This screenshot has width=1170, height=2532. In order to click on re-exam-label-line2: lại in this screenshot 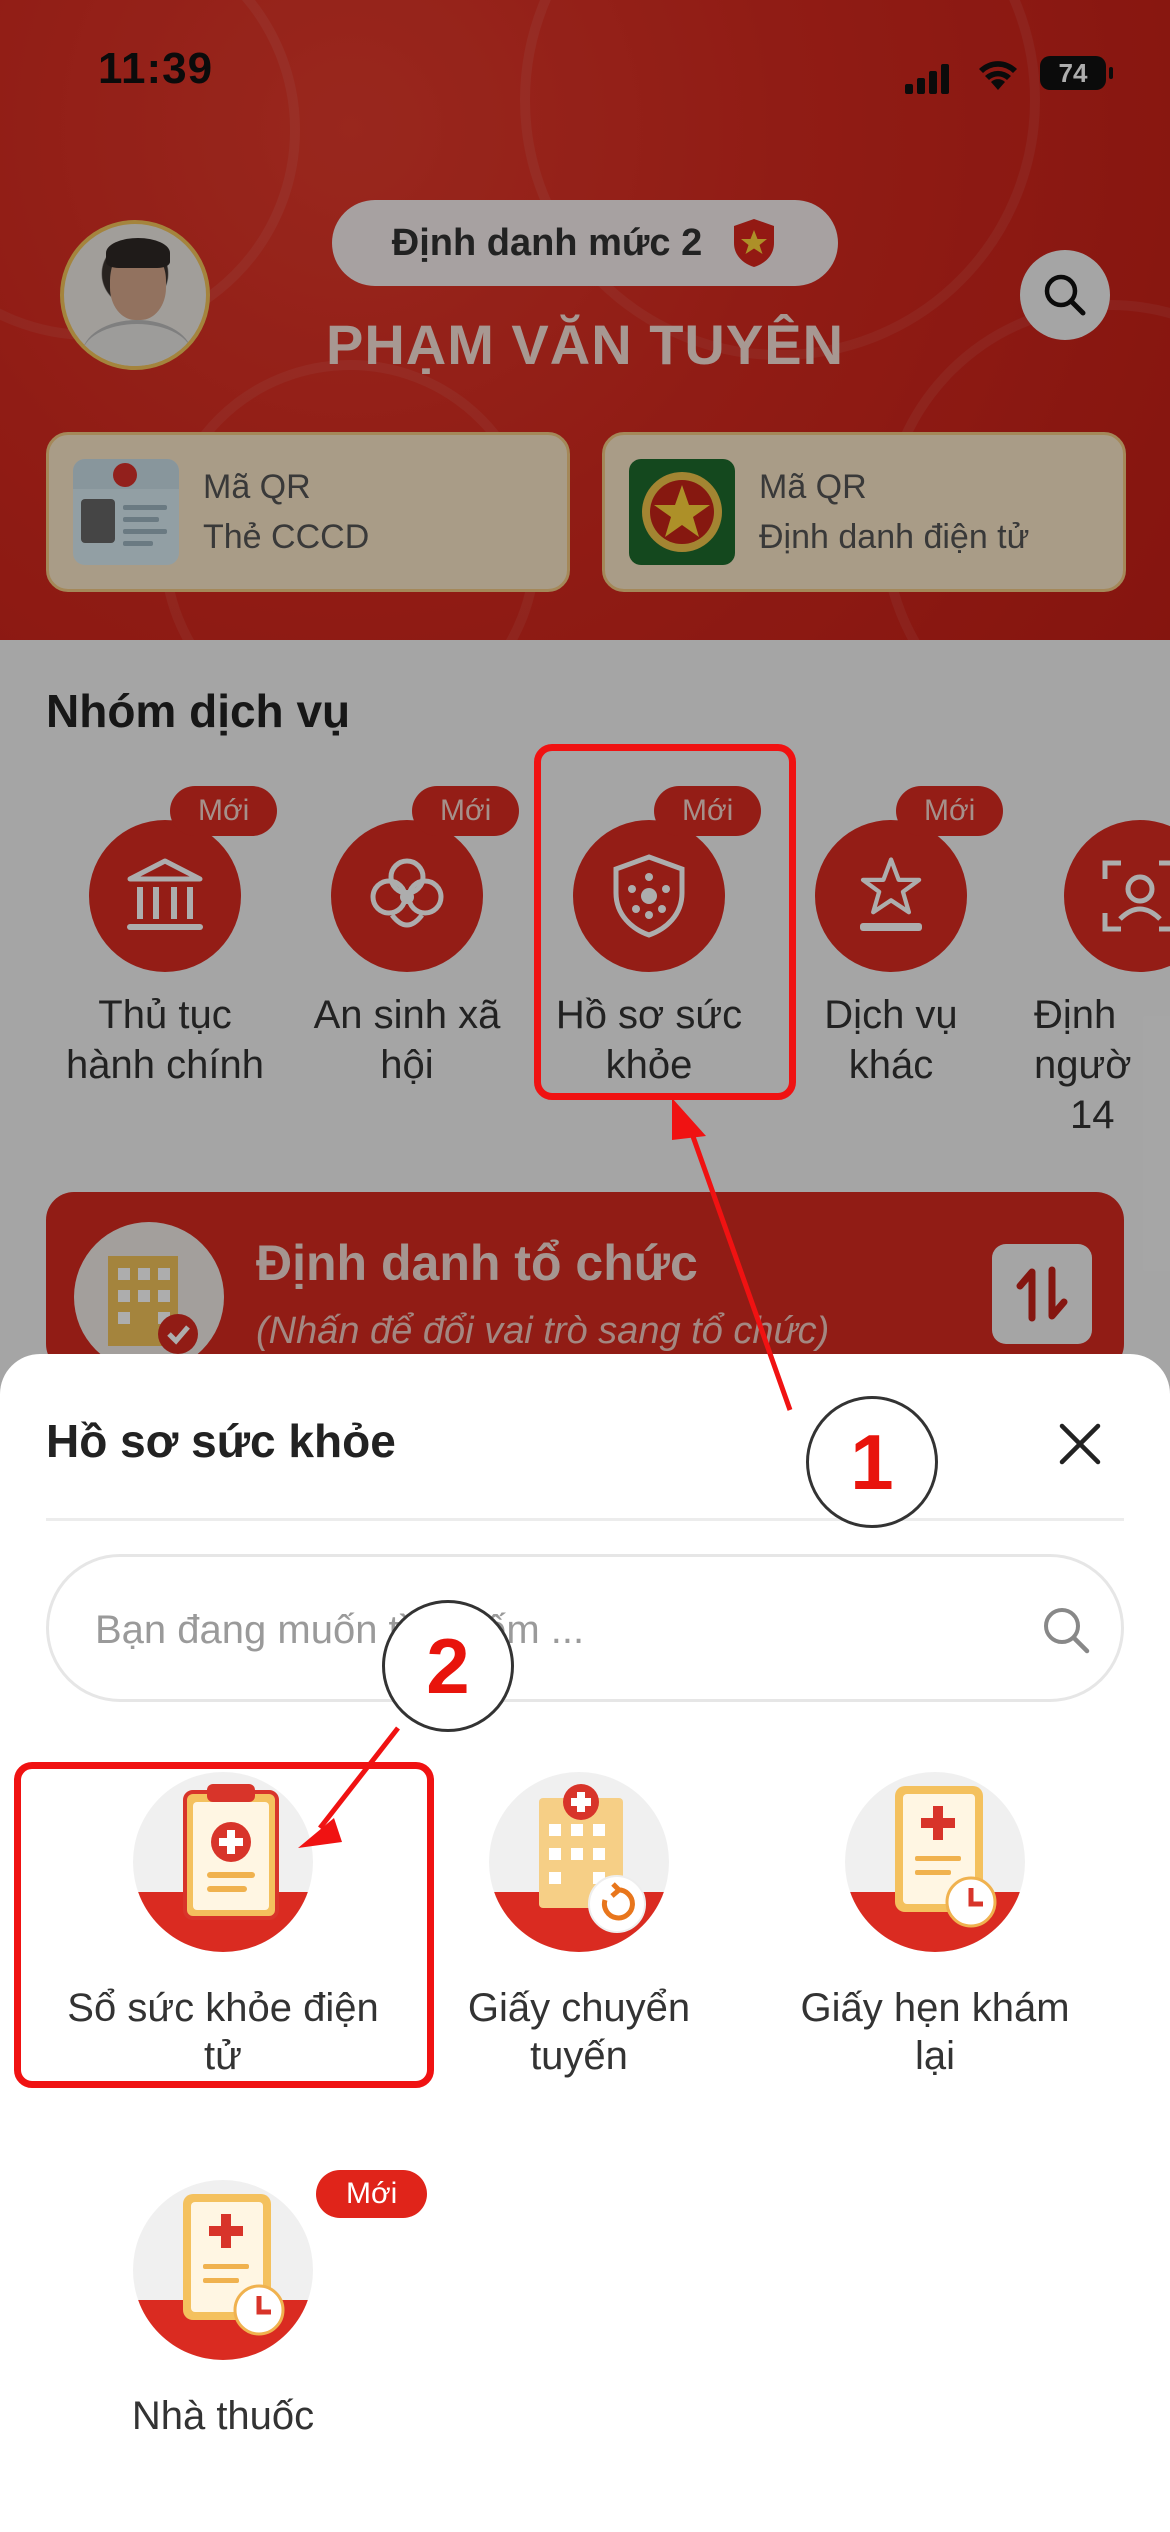, I will do `click(935, 2056)`.